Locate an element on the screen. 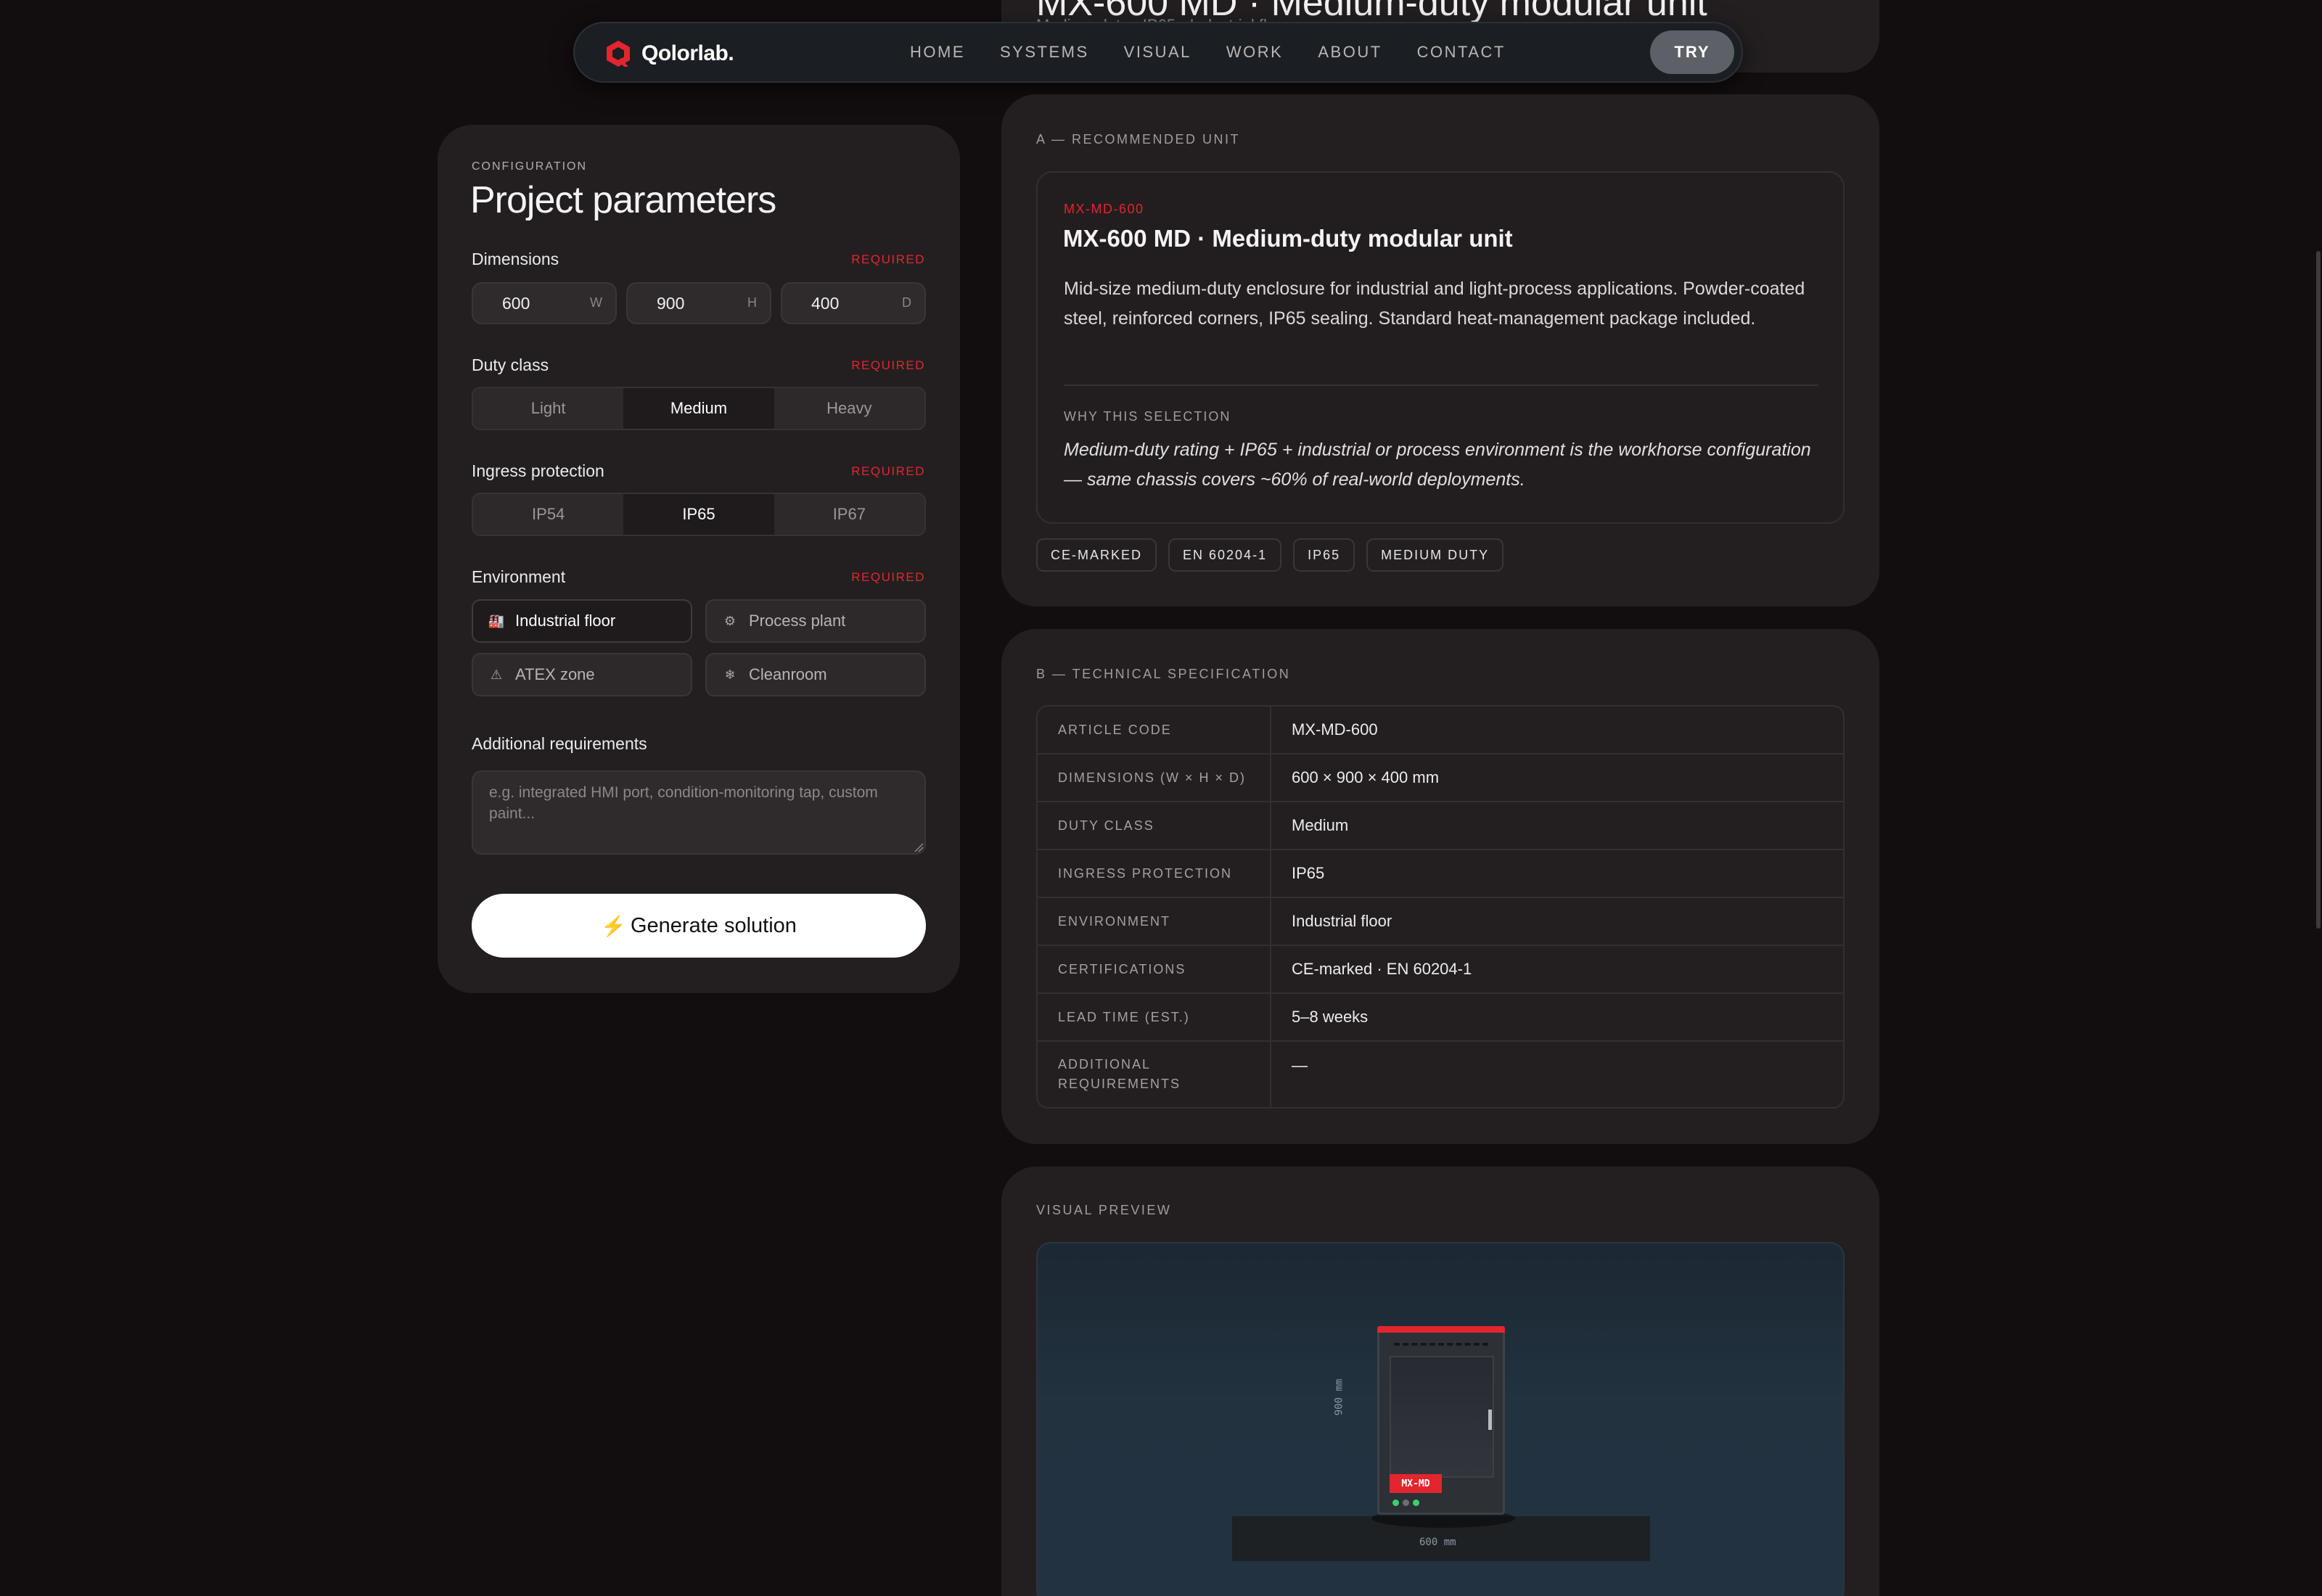 The height and width of the screenshot is (1596, 2322). height-input is located at coordinates (682, 303).